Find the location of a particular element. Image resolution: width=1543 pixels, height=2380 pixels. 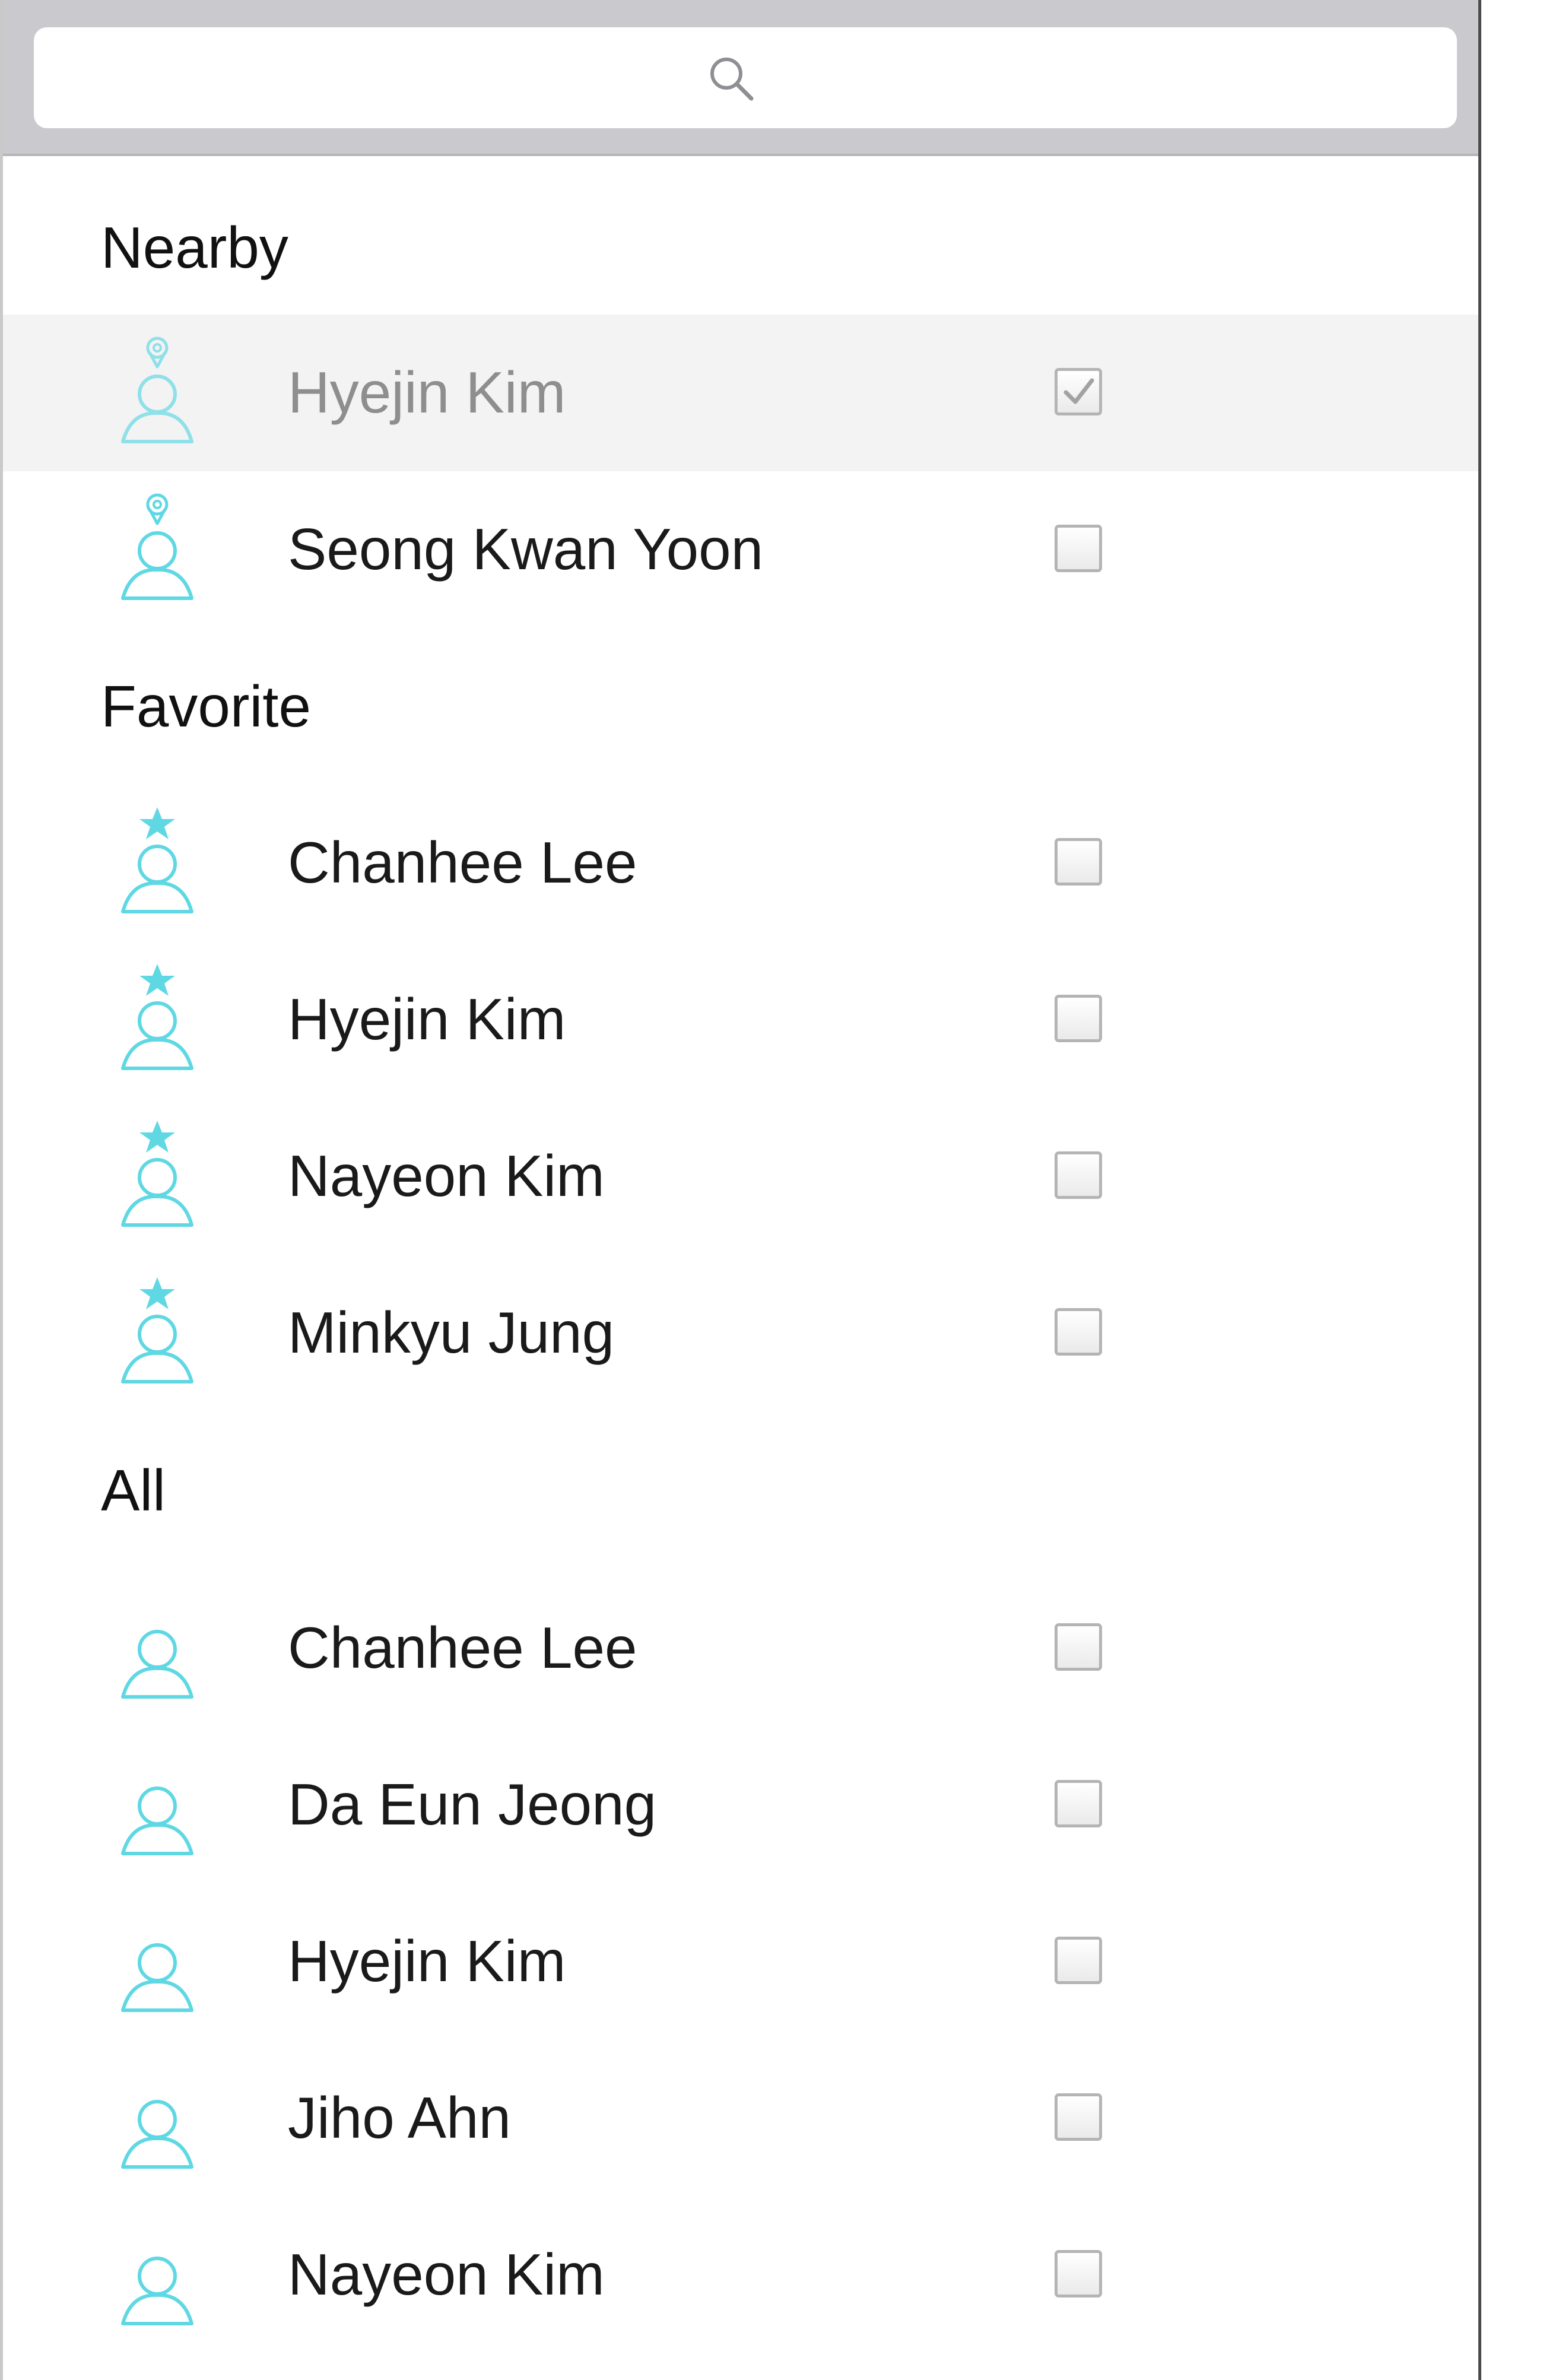

section-header-favorite: Favorite is located at coordinates (206, 706).